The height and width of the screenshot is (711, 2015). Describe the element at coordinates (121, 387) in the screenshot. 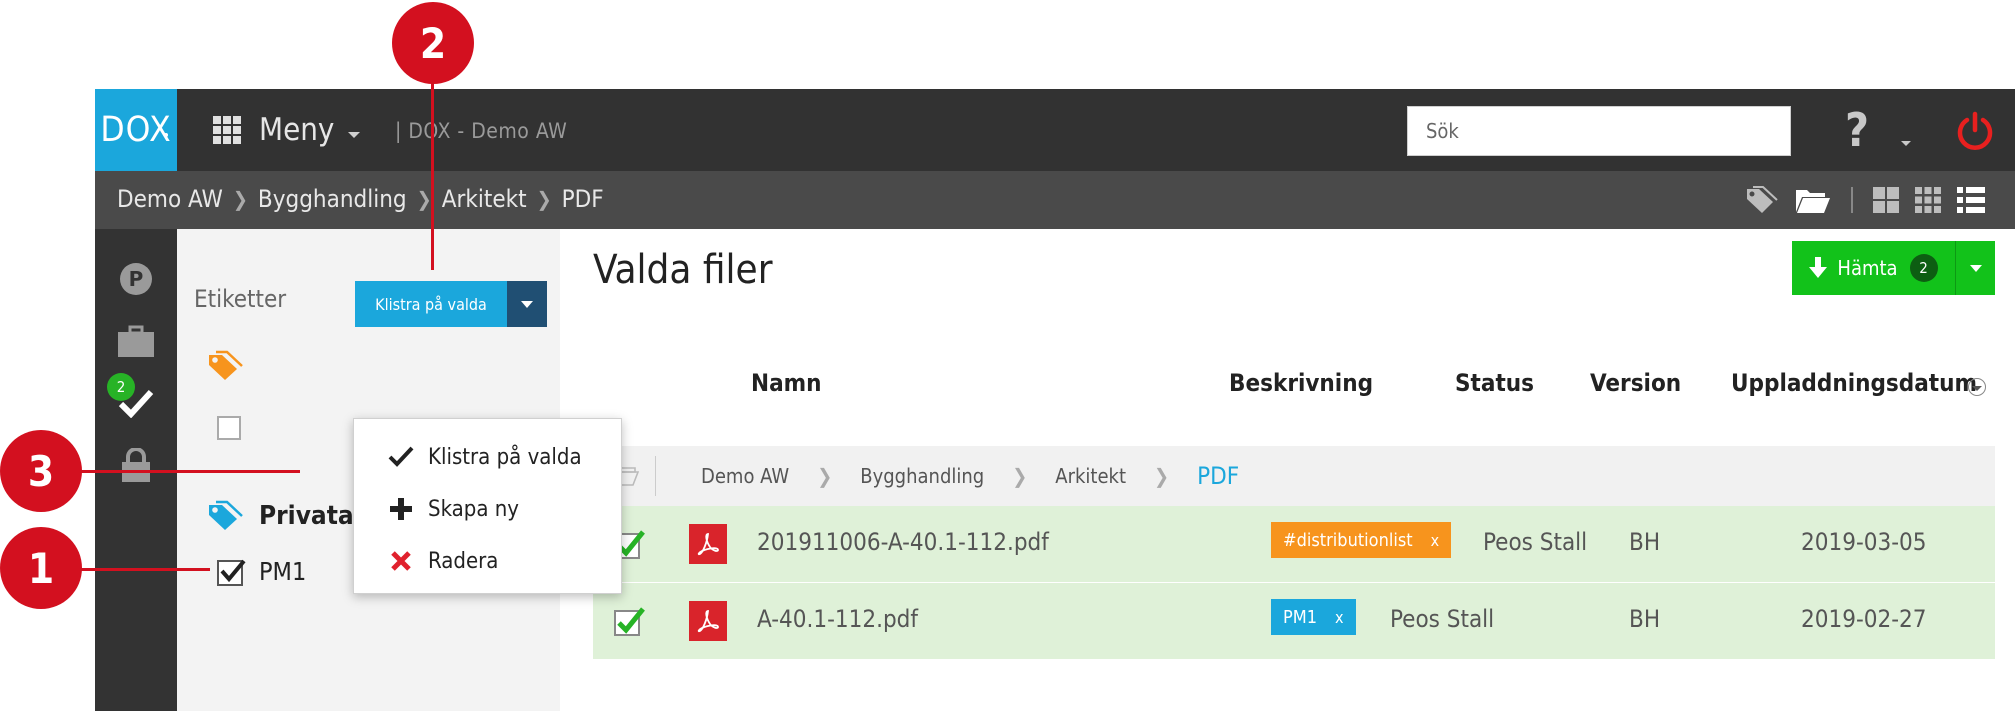

I see `selected-count-badge: 2` at that location.